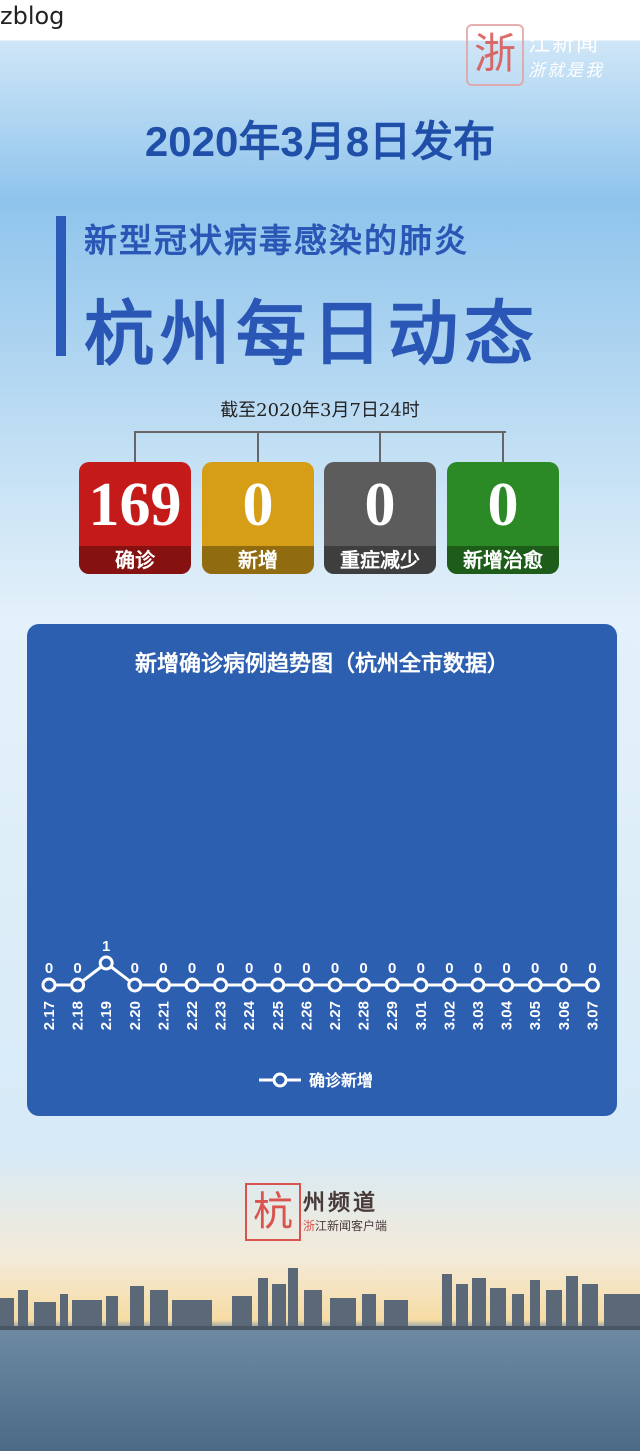  What do you see at coordinates (312, 334) in the screenshot?
I see `page-title: 杭州每日动态` at bounding box center [312, 334].